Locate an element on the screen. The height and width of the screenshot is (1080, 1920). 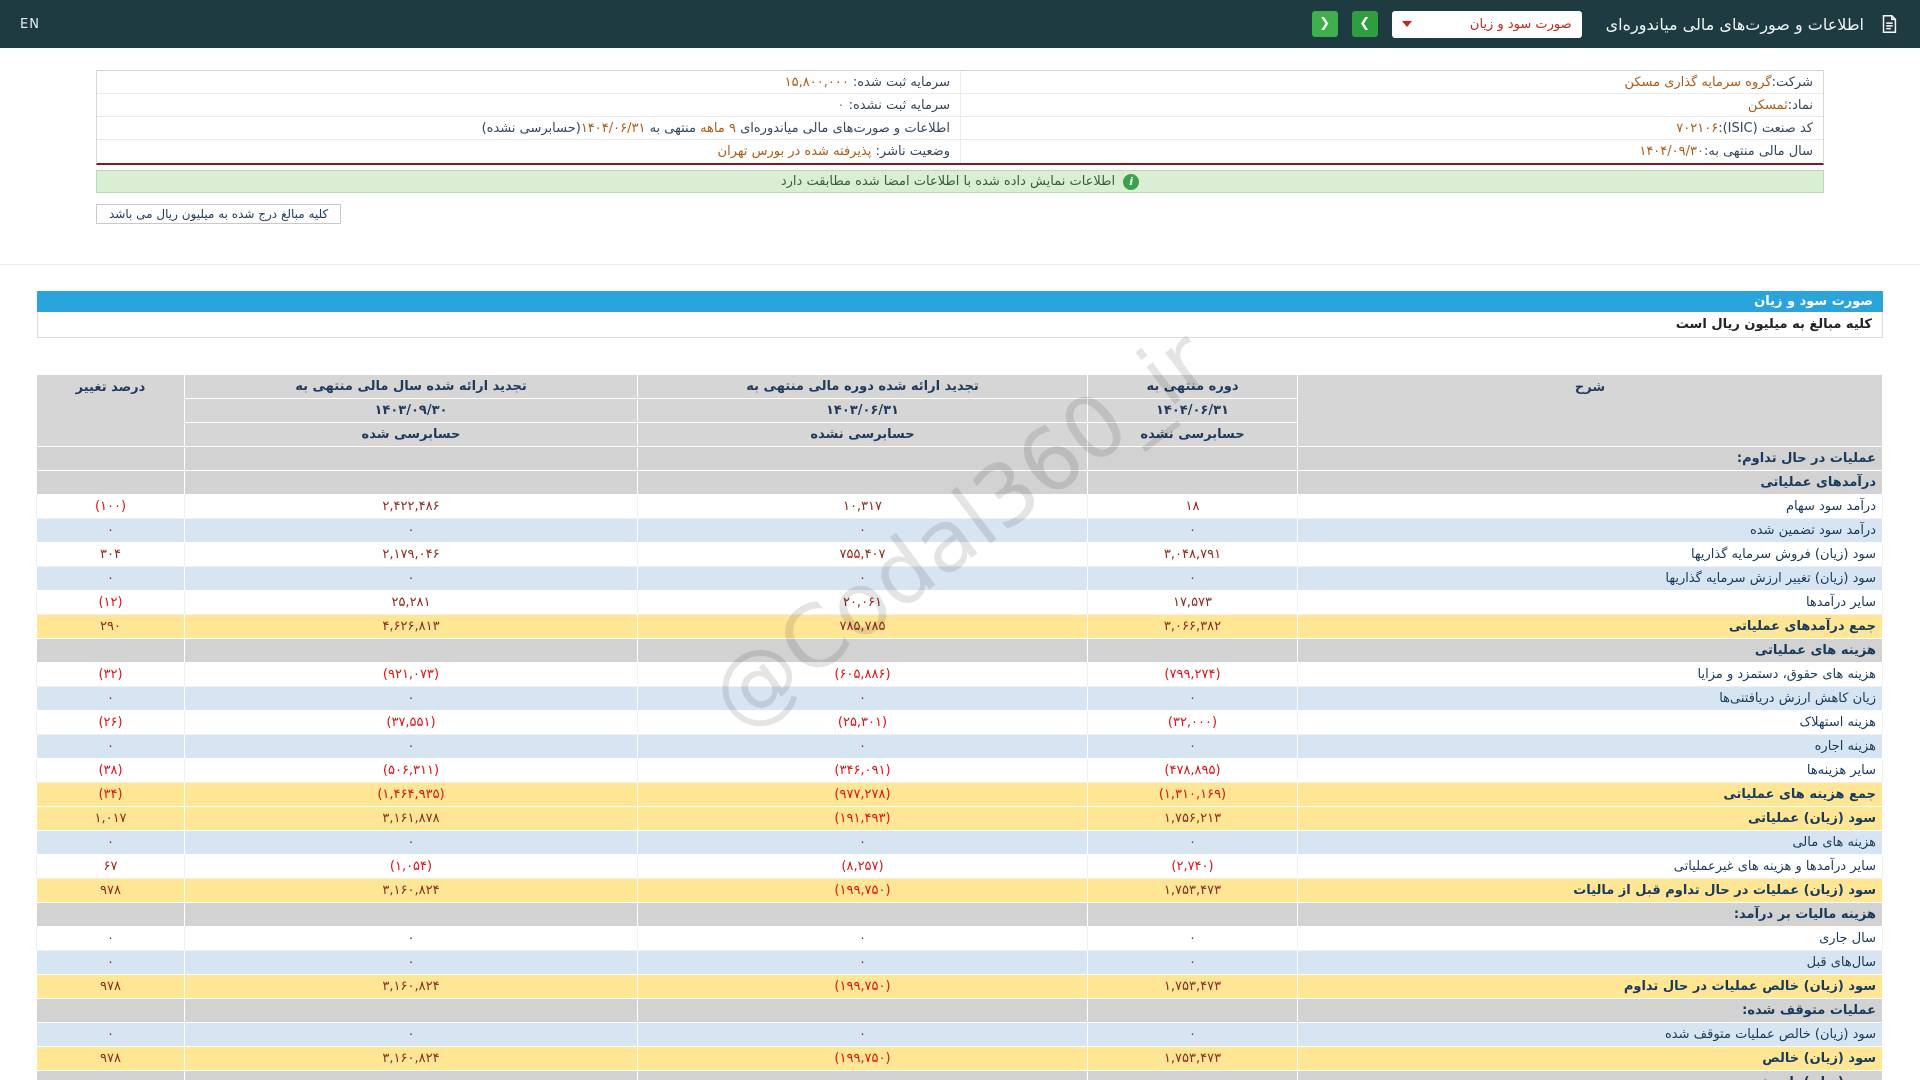
value-cell: ۱۰,۳۱۷ is located at coordinates (862, 506).